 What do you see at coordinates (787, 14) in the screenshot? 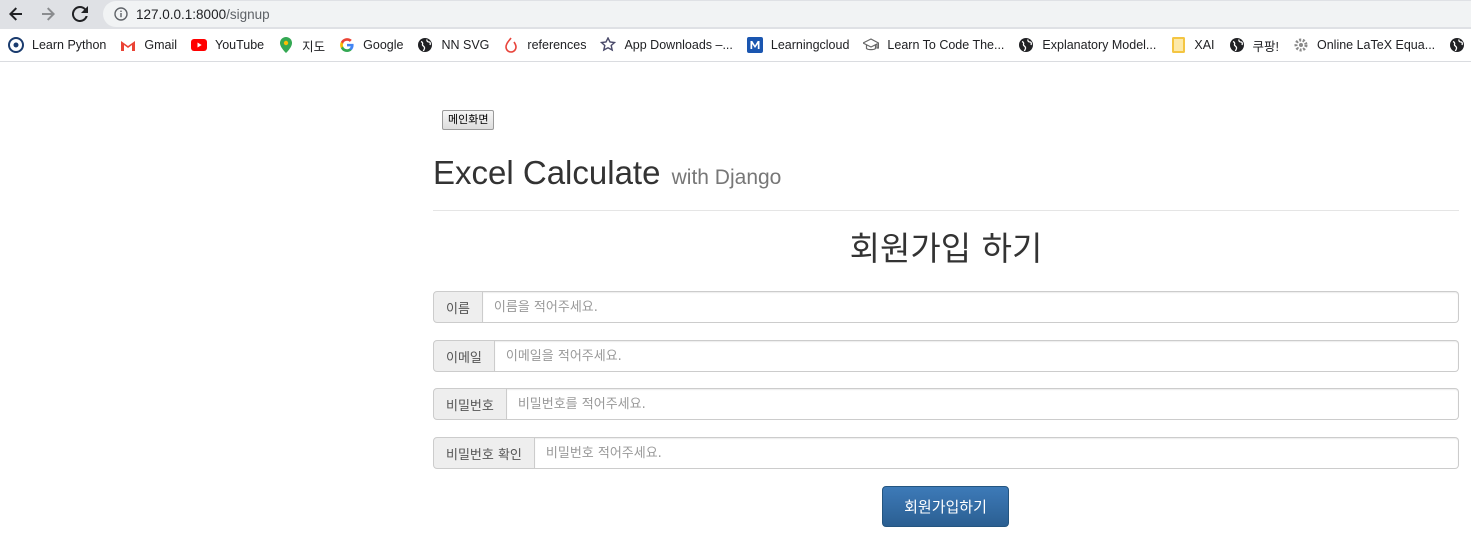
I see `address-bar: 127.0.0.1:8000/signup` at bounding box center [787, 14].